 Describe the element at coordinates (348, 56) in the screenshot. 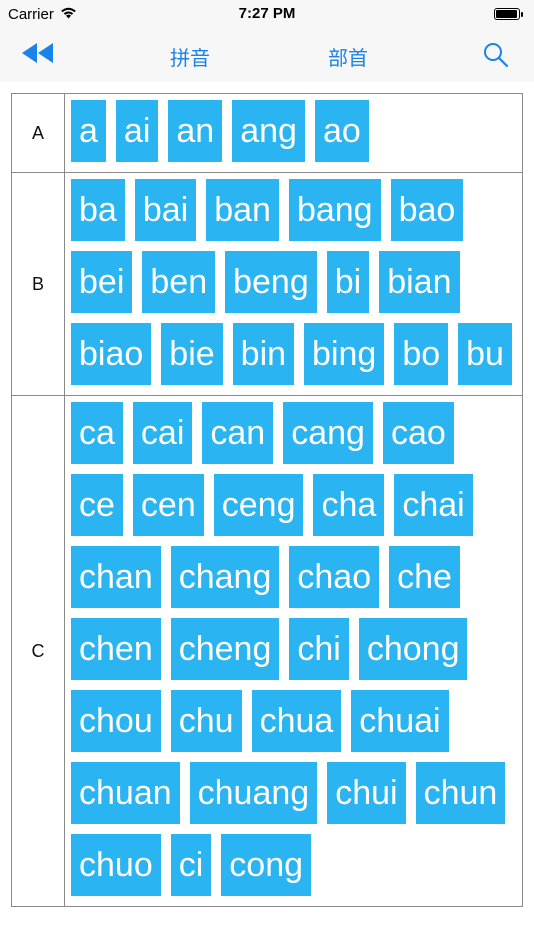

I see `tab-radicals: 部首` at that location.